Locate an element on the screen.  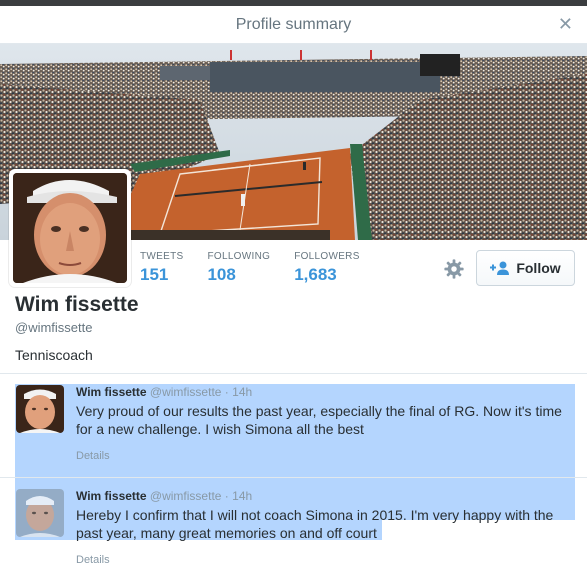
stat-following: FOLLOWING 108 is located at coordinates (238, 268).